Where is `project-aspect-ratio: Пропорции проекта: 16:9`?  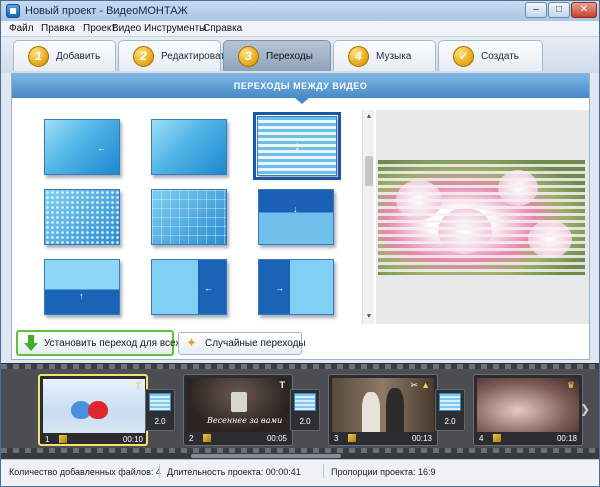 project-aspect-ratio: Пропорции проекта: 16:9 is located at coordinates (383, 472).